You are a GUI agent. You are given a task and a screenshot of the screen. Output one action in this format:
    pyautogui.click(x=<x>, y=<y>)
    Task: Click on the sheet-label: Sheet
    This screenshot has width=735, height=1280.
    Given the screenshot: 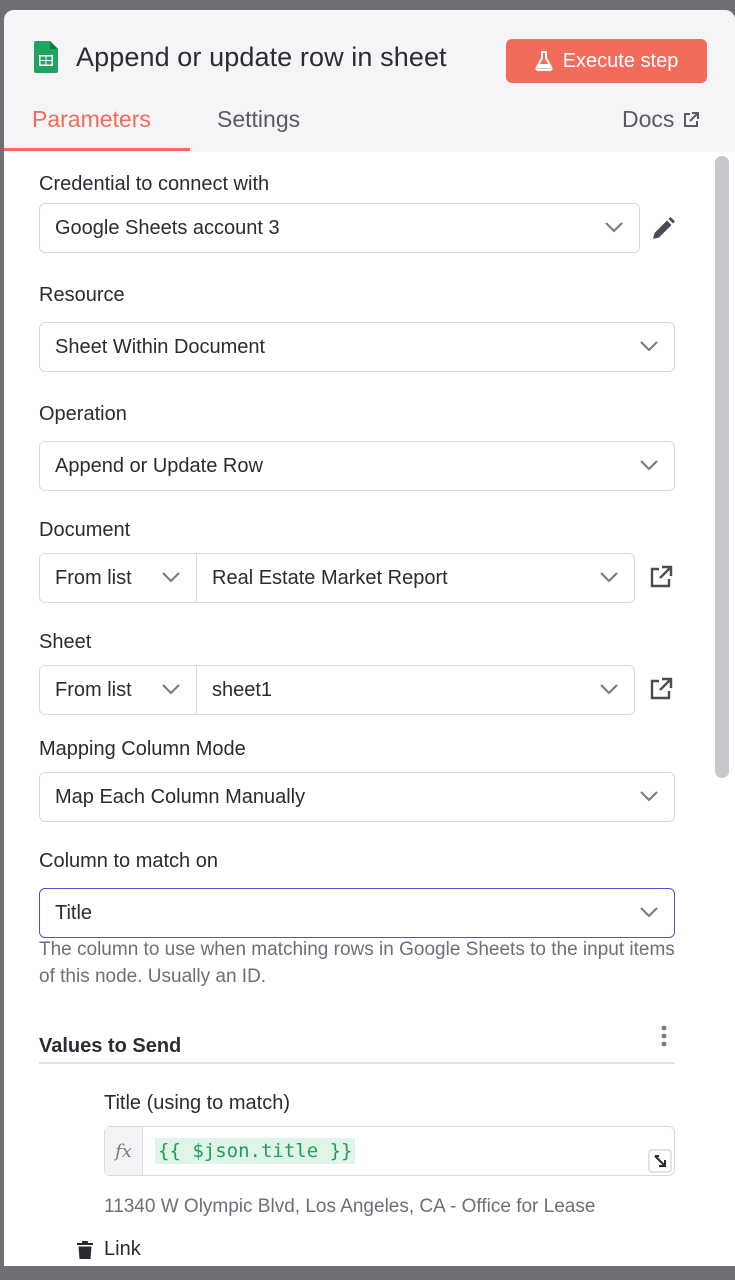 What is the action you would take?
    pyautogui.click(x=65, y=642)
    